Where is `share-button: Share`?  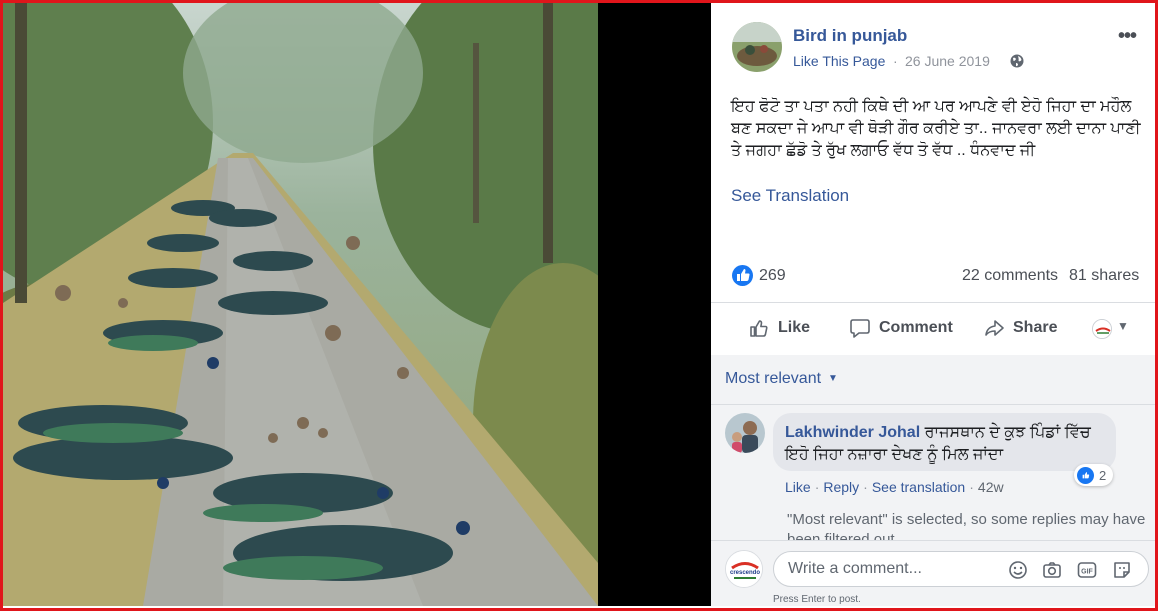
share-button: Share is located at coordinates (1020, 328).